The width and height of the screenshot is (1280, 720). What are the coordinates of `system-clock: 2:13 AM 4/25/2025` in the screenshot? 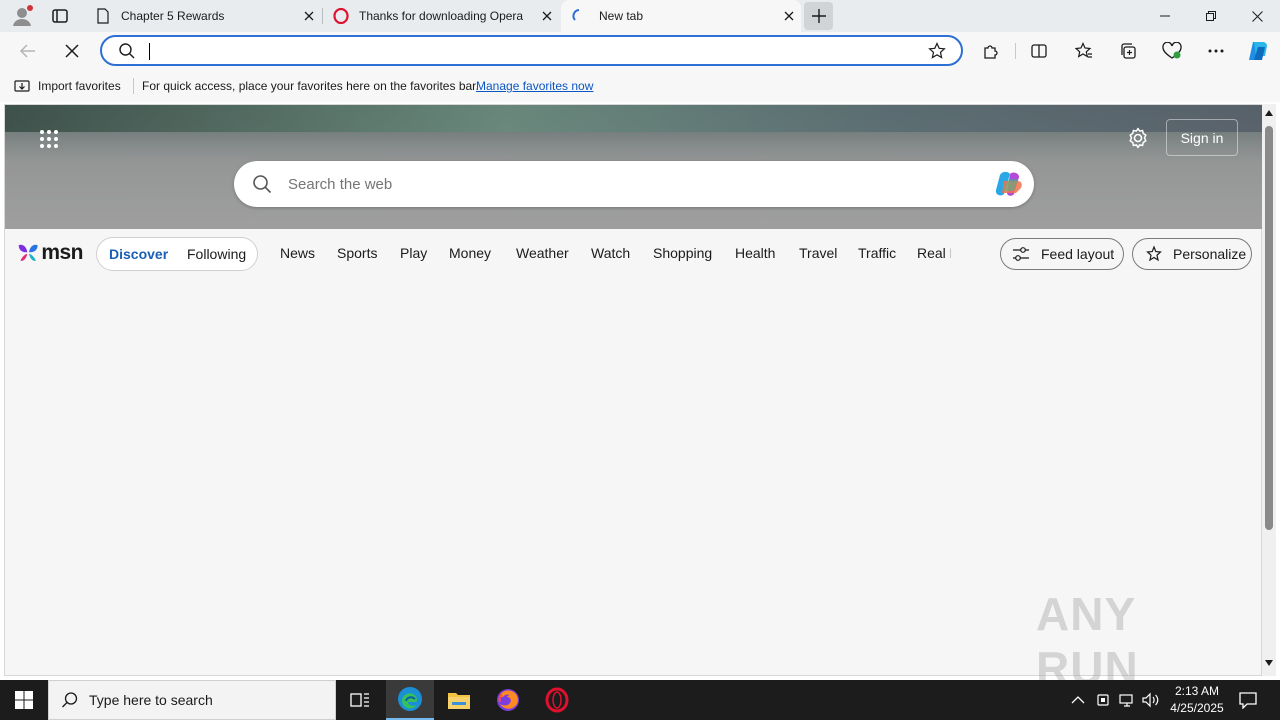 It's located at (1197, 700).